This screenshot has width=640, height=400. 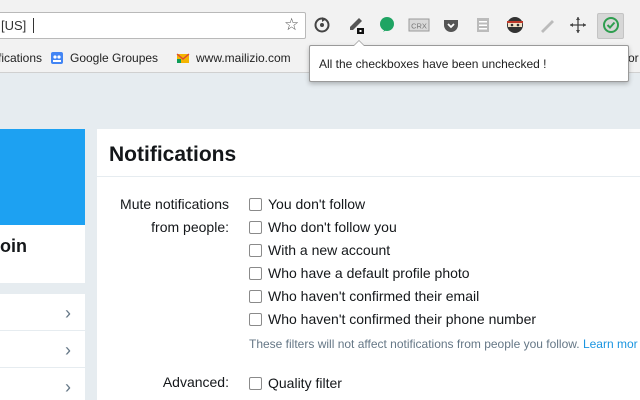 I want to click on mute-notifications-label: Mute notifications from people:, so click(x=174, y=216).